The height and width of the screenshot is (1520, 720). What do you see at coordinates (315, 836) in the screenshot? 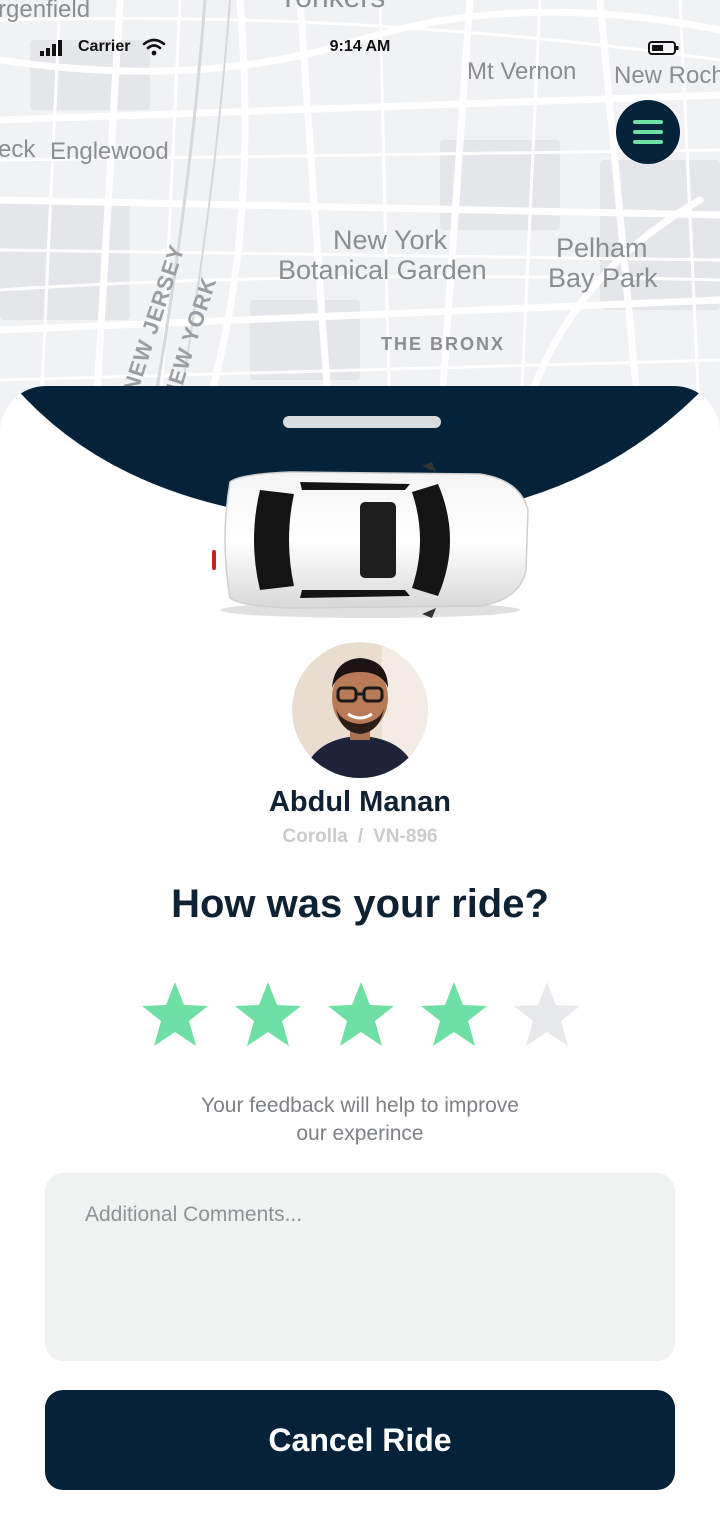
I see `car-model: Corolla` at bounding box center [315, 836].